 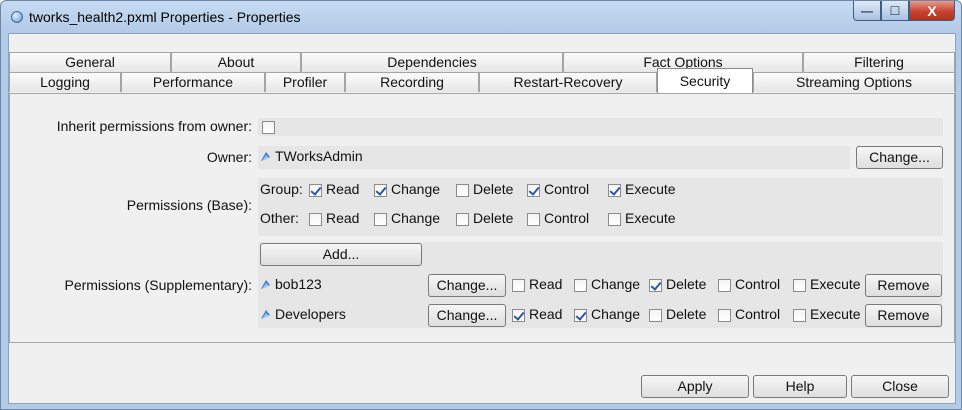 What do you see at coordinates (236, 62) in the screenshot?
I see `tab-about: About` at bounding box center [236, 62].